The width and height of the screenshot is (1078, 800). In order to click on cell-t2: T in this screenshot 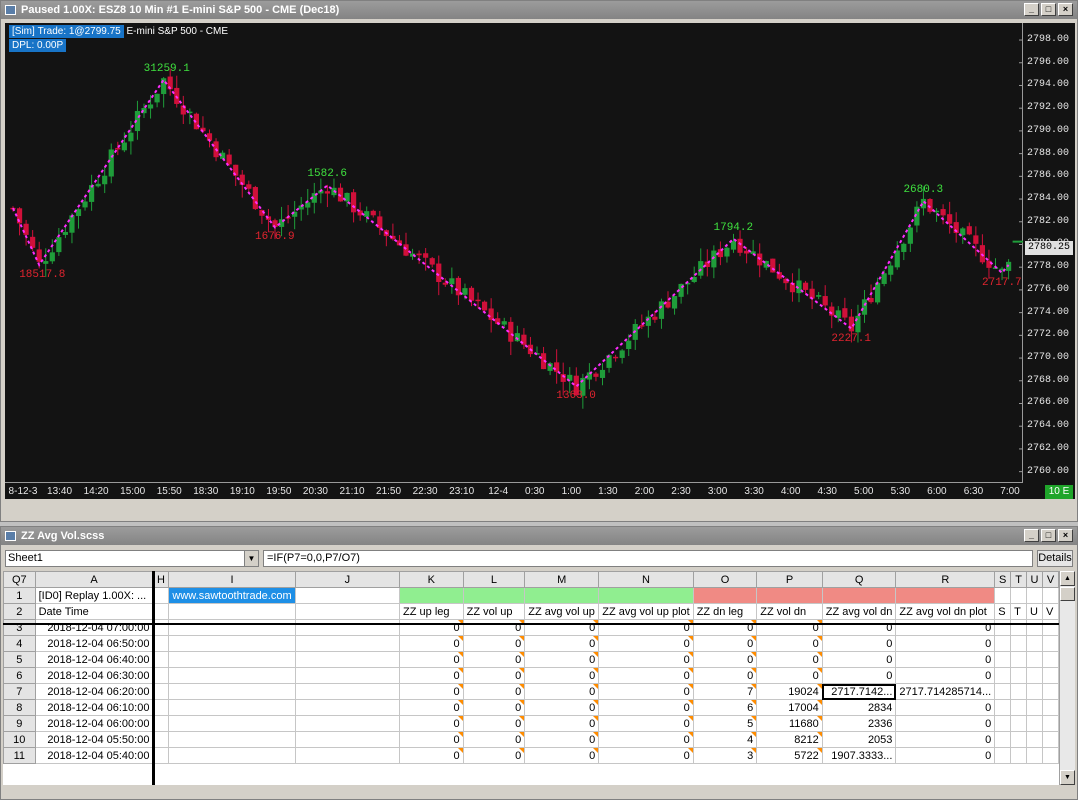, I will do `click(1019, 611)`.